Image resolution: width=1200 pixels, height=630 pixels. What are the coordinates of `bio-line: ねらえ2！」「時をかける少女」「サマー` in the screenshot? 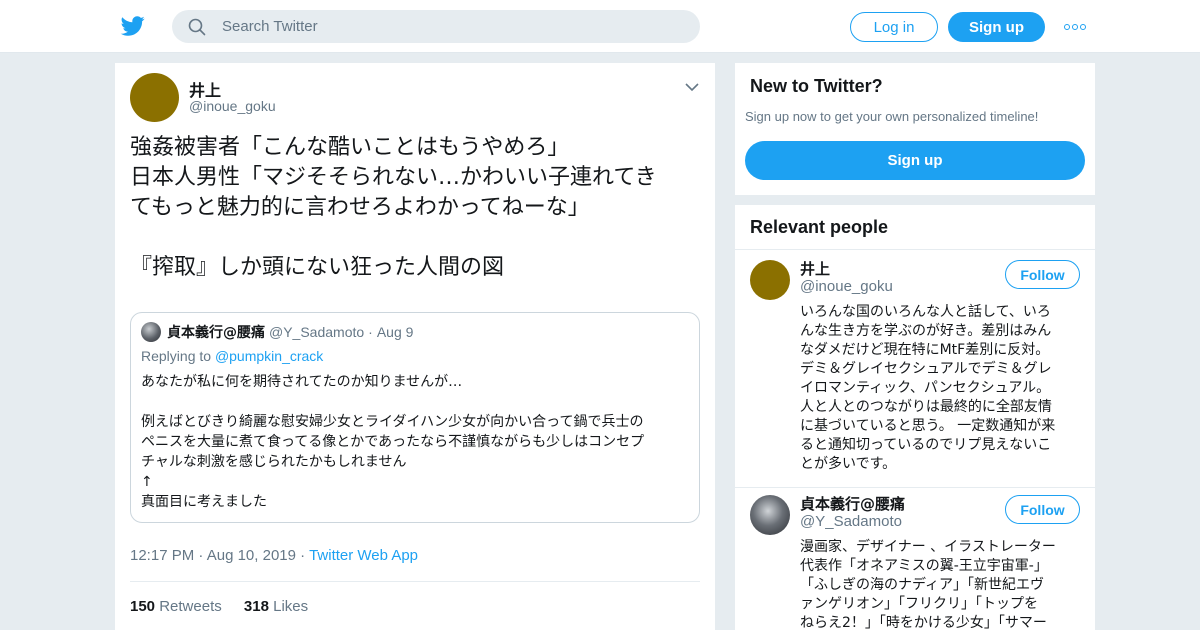 It's located at (923, 622).